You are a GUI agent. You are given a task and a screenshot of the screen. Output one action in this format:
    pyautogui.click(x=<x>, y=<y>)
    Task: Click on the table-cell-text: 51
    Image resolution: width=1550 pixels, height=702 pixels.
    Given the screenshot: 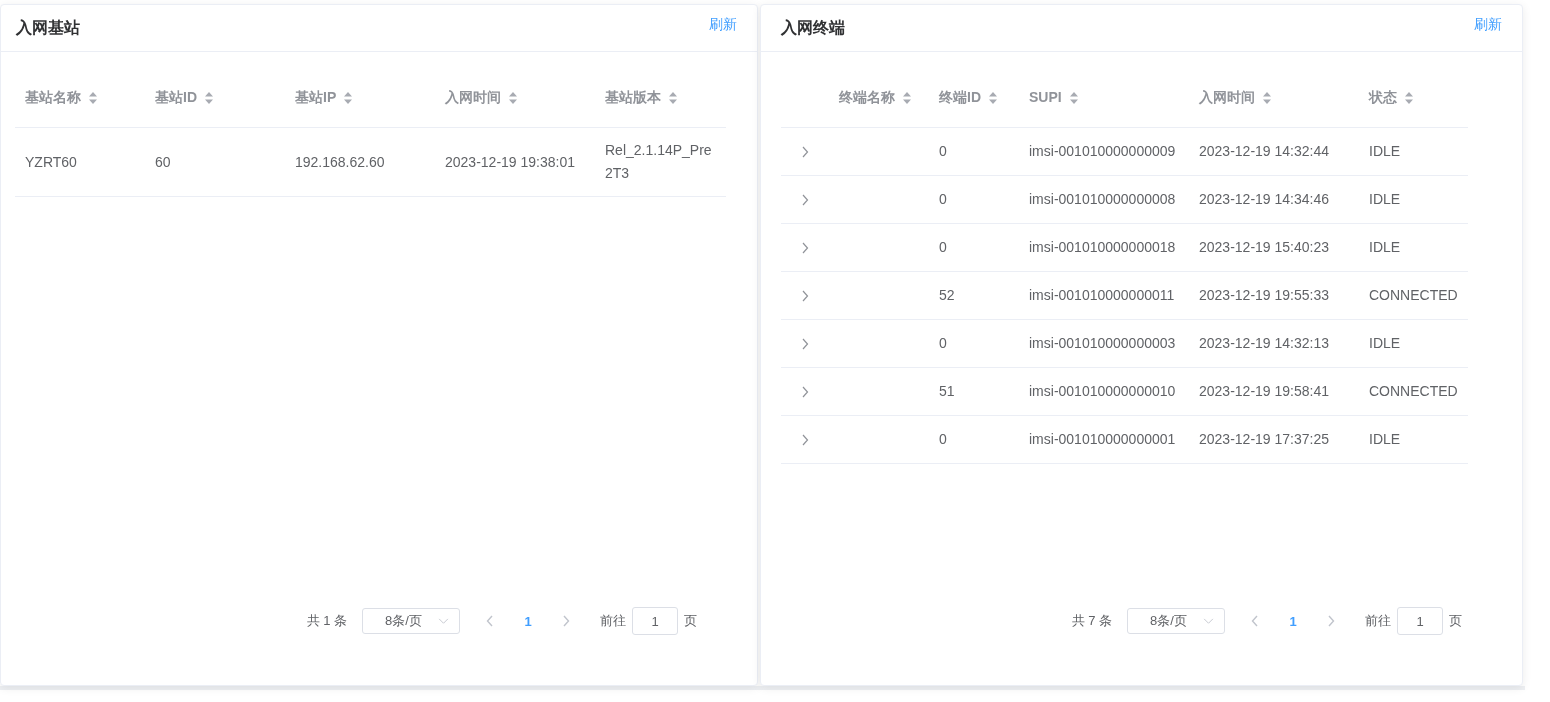 What is the action you would take?
    pyautogui.click(x=947, y=391)
    